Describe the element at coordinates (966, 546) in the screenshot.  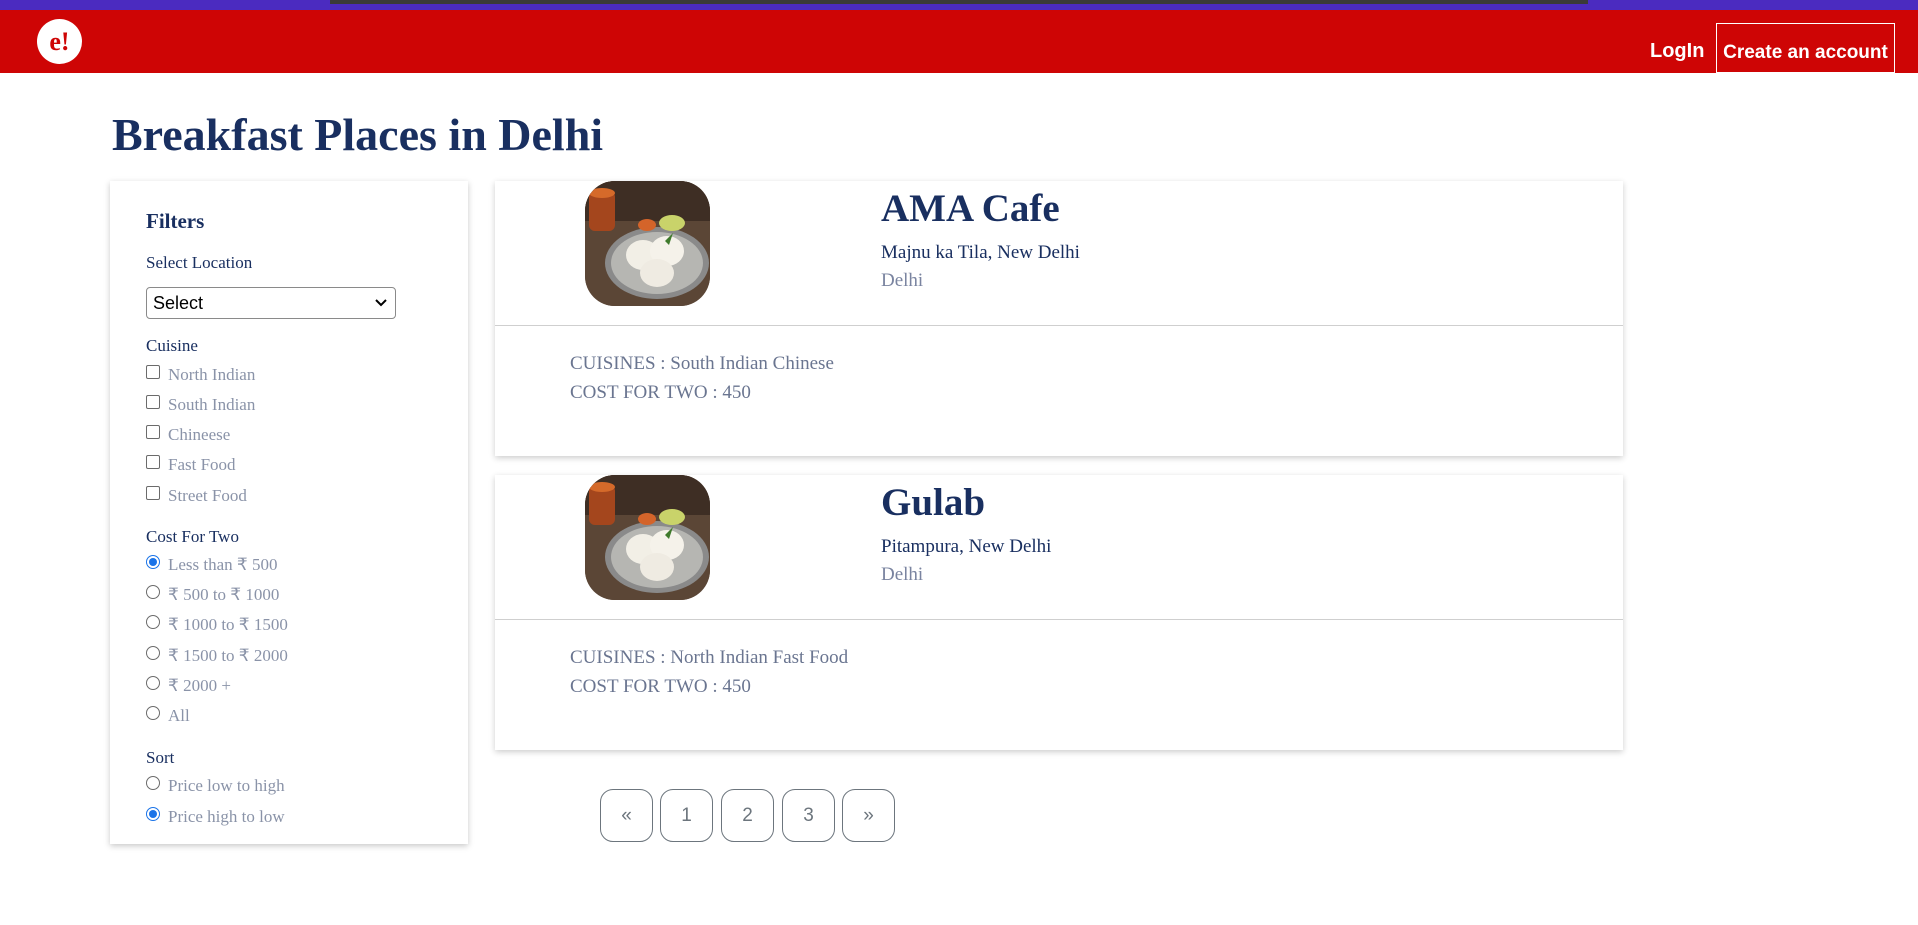
I see `restaurant-address: Pitampura, New Delhi` at that location.